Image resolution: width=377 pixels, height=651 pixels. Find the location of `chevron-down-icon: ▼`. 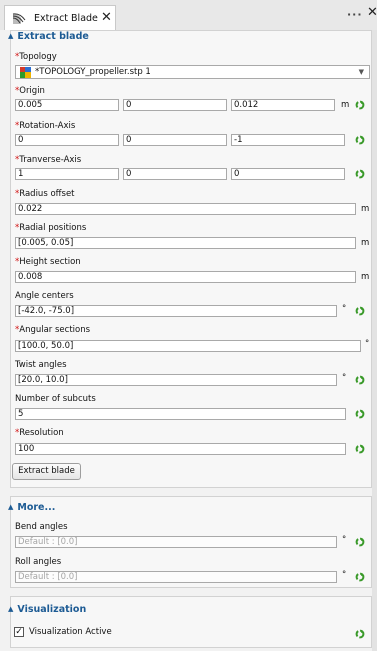

chevron-down-icon: ▼ is located at coordinates (361, 72).